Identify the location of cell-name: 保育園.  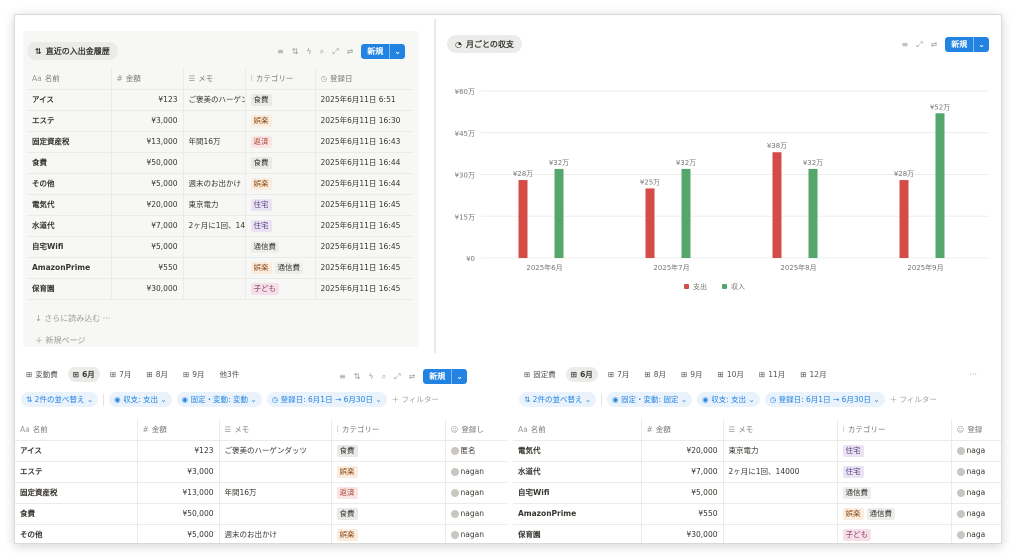
(577, 533).